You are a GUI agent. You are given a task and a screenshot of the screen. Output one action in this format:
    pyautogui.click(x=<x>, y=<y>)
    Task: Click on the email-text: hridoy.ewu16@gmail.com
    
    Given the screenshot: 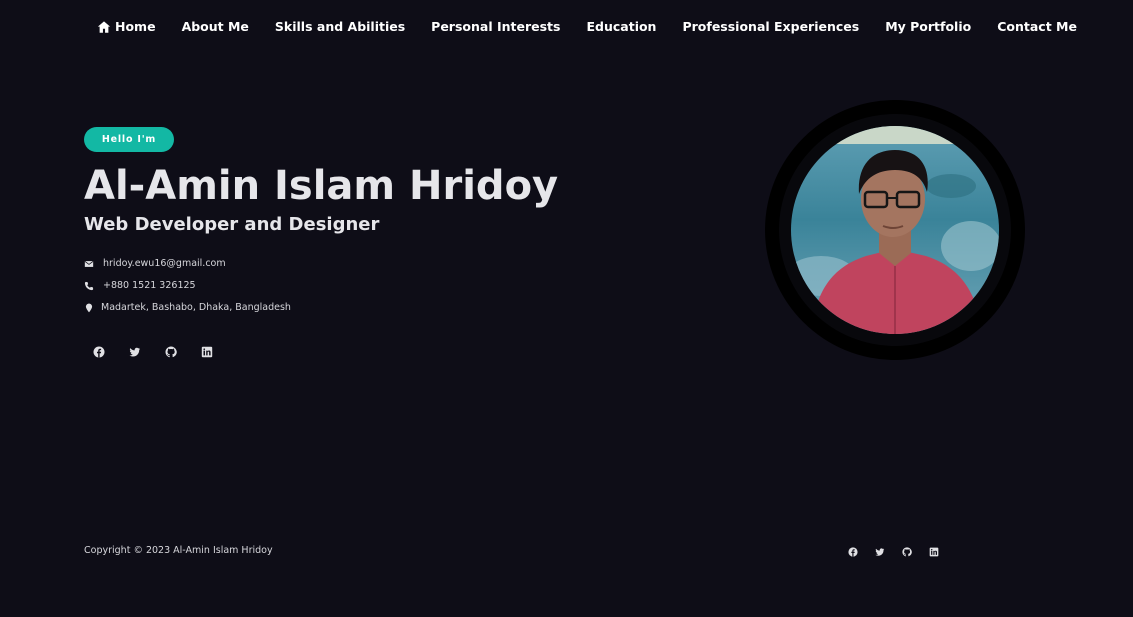 What is the action you would take?
    pyautogui.click(x=164, y=263)
    